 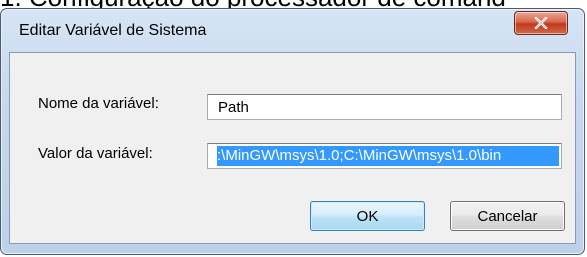 What do you see at coordinates (367, 216) in the screenshot?
I see `ok-button: OK` at bounding box center [367, 216].